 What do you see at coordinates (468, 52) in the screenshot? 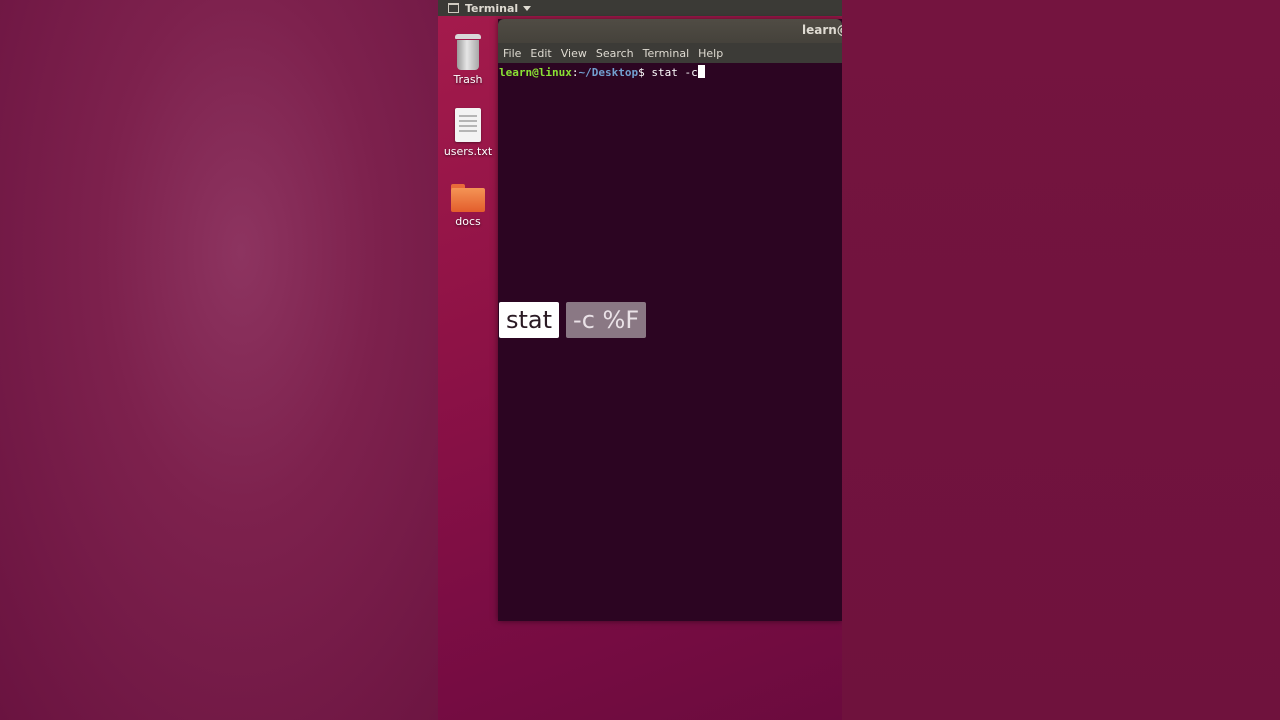
I see `trash-icon` at bounding box center [468, 52].